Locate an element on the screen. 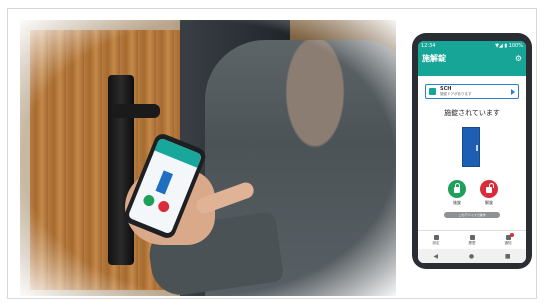 This screenshot has width=544, height=306. nav-history: 履歴 is located at coordinates (472, 240).